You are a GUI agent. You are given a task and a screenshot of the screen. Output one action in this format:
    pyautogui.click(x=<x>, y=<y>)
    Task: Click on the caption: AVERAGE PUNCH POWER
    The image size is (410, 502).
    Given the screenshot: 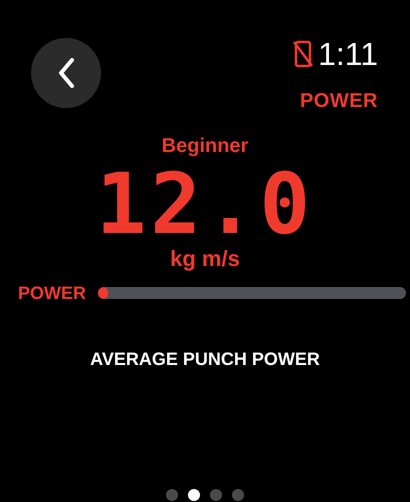 What is the action you would take?
    pyautogui.click(x=205, y=359)
    